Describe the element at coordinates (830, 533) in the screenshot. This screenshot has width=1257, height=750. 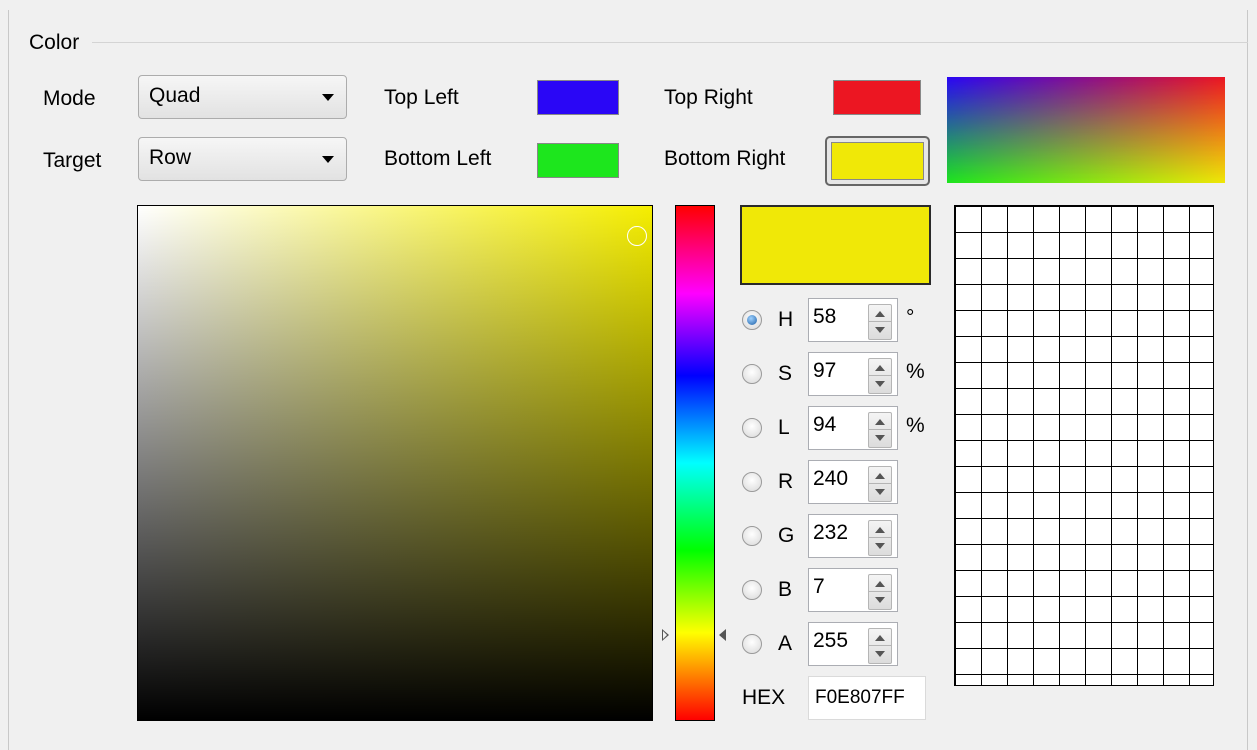
I see `channel-value: 232` at that location.